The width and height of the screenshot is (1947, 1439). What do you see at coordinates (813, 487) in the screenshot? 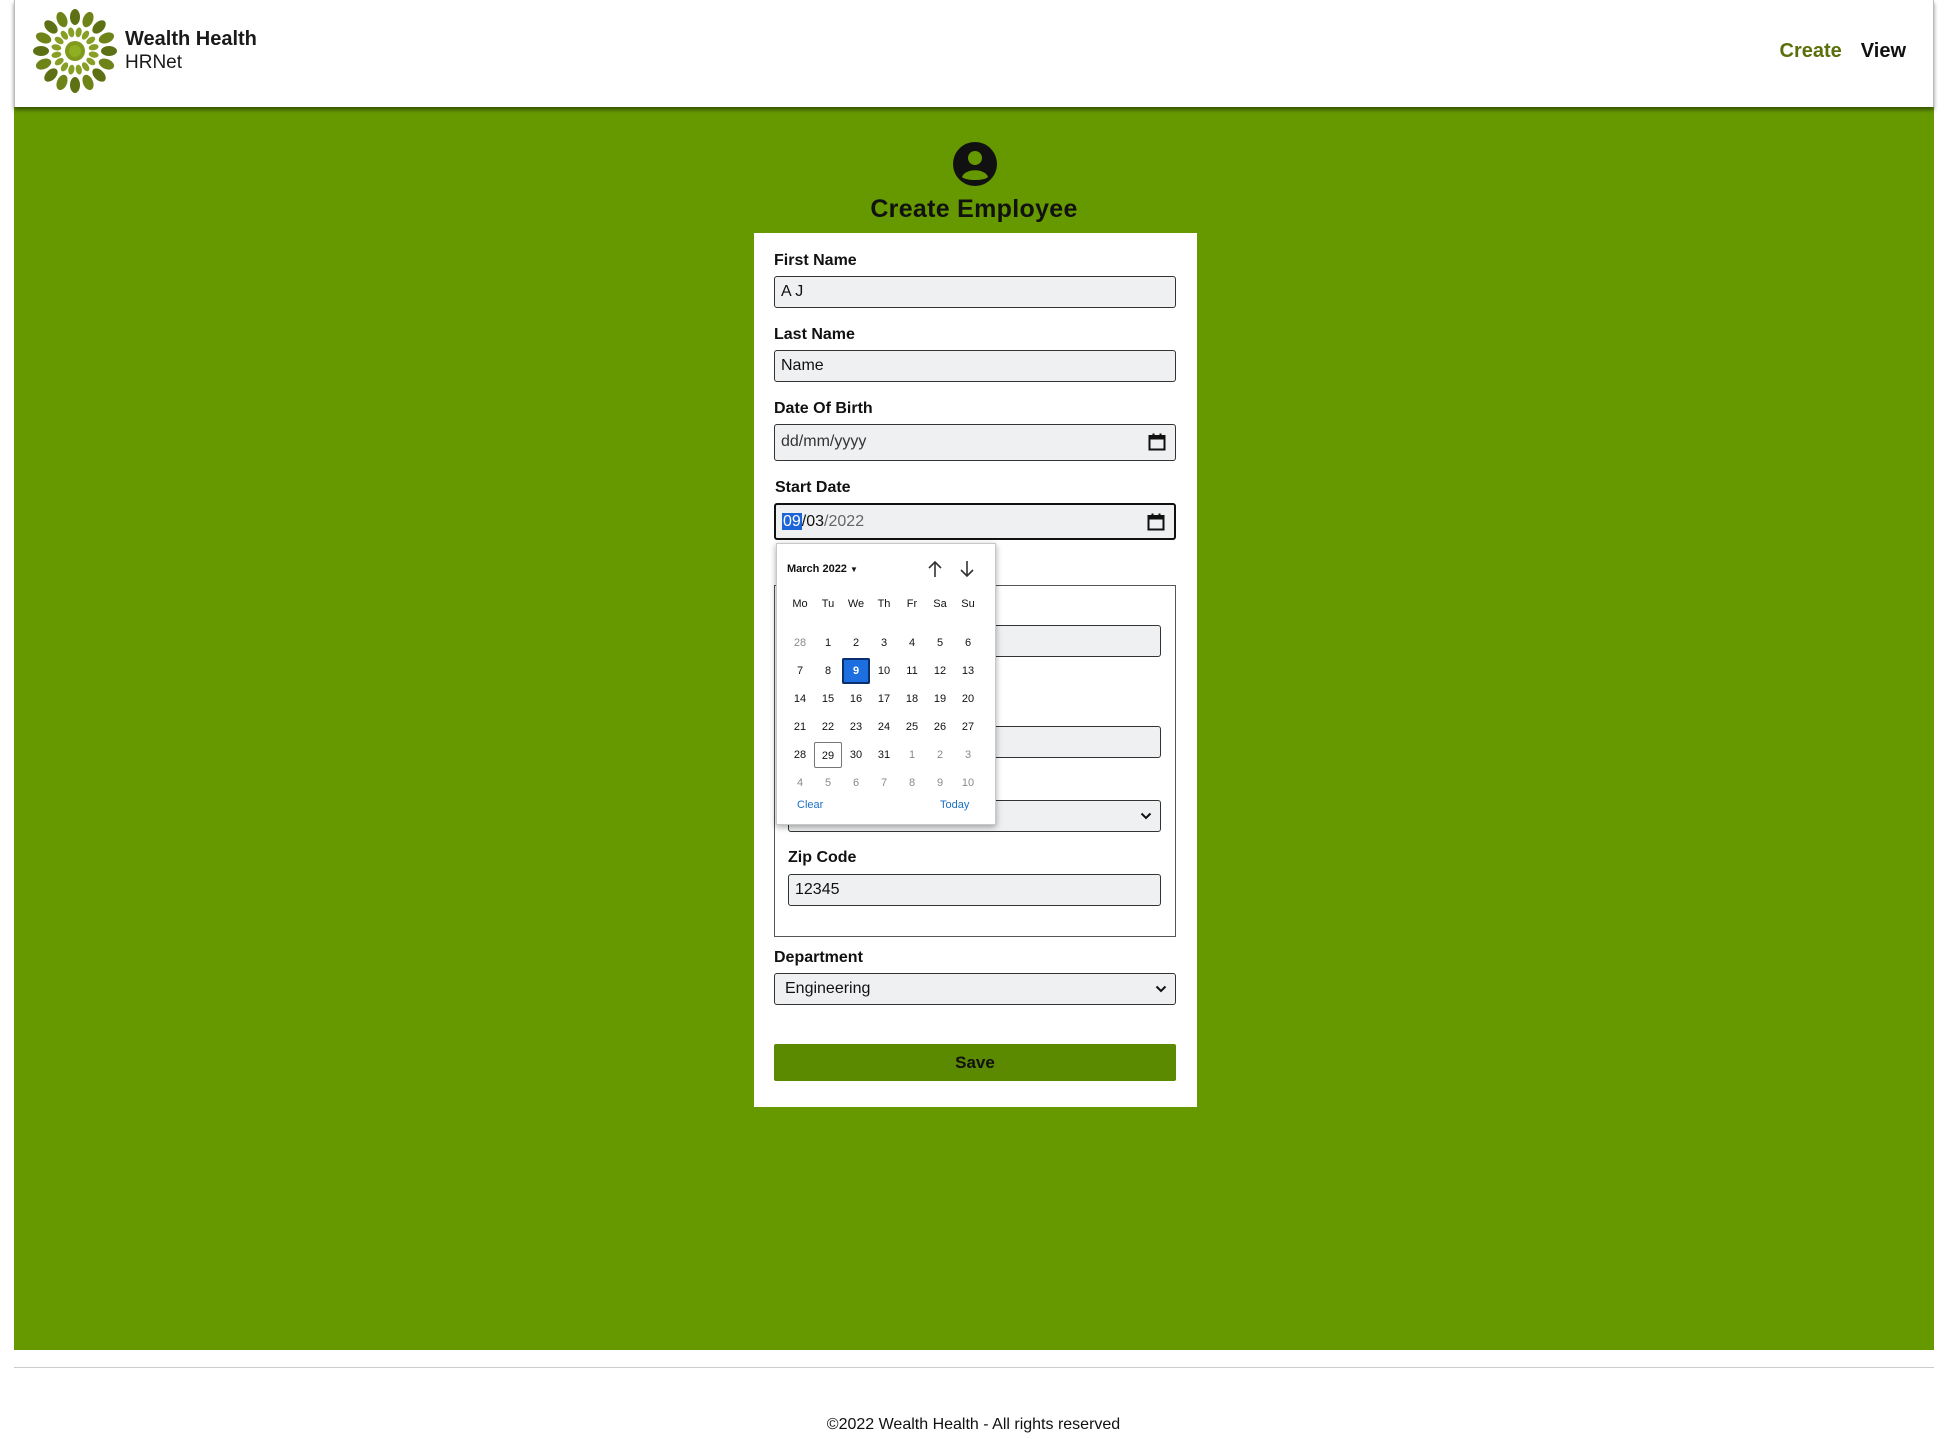
I see `start-date-label: Start Date` at bounding box center [813, 487].